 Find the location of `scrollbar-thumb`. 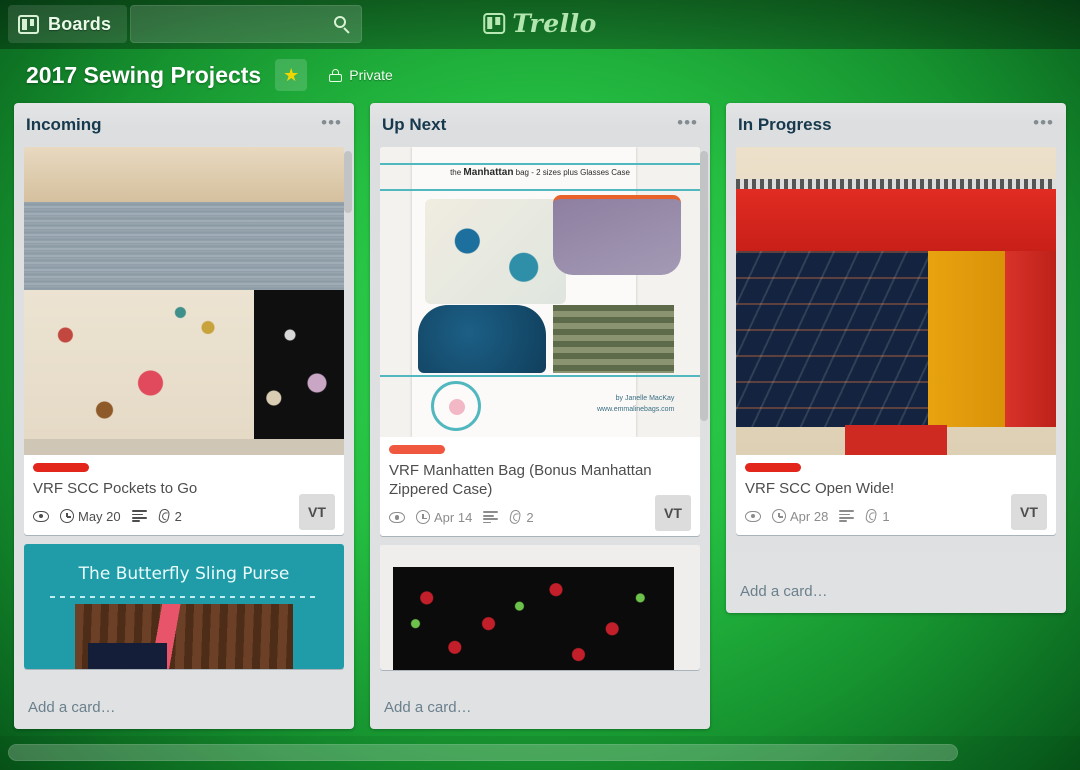

scrollbar-thumb is located at coordinates (483, 752).